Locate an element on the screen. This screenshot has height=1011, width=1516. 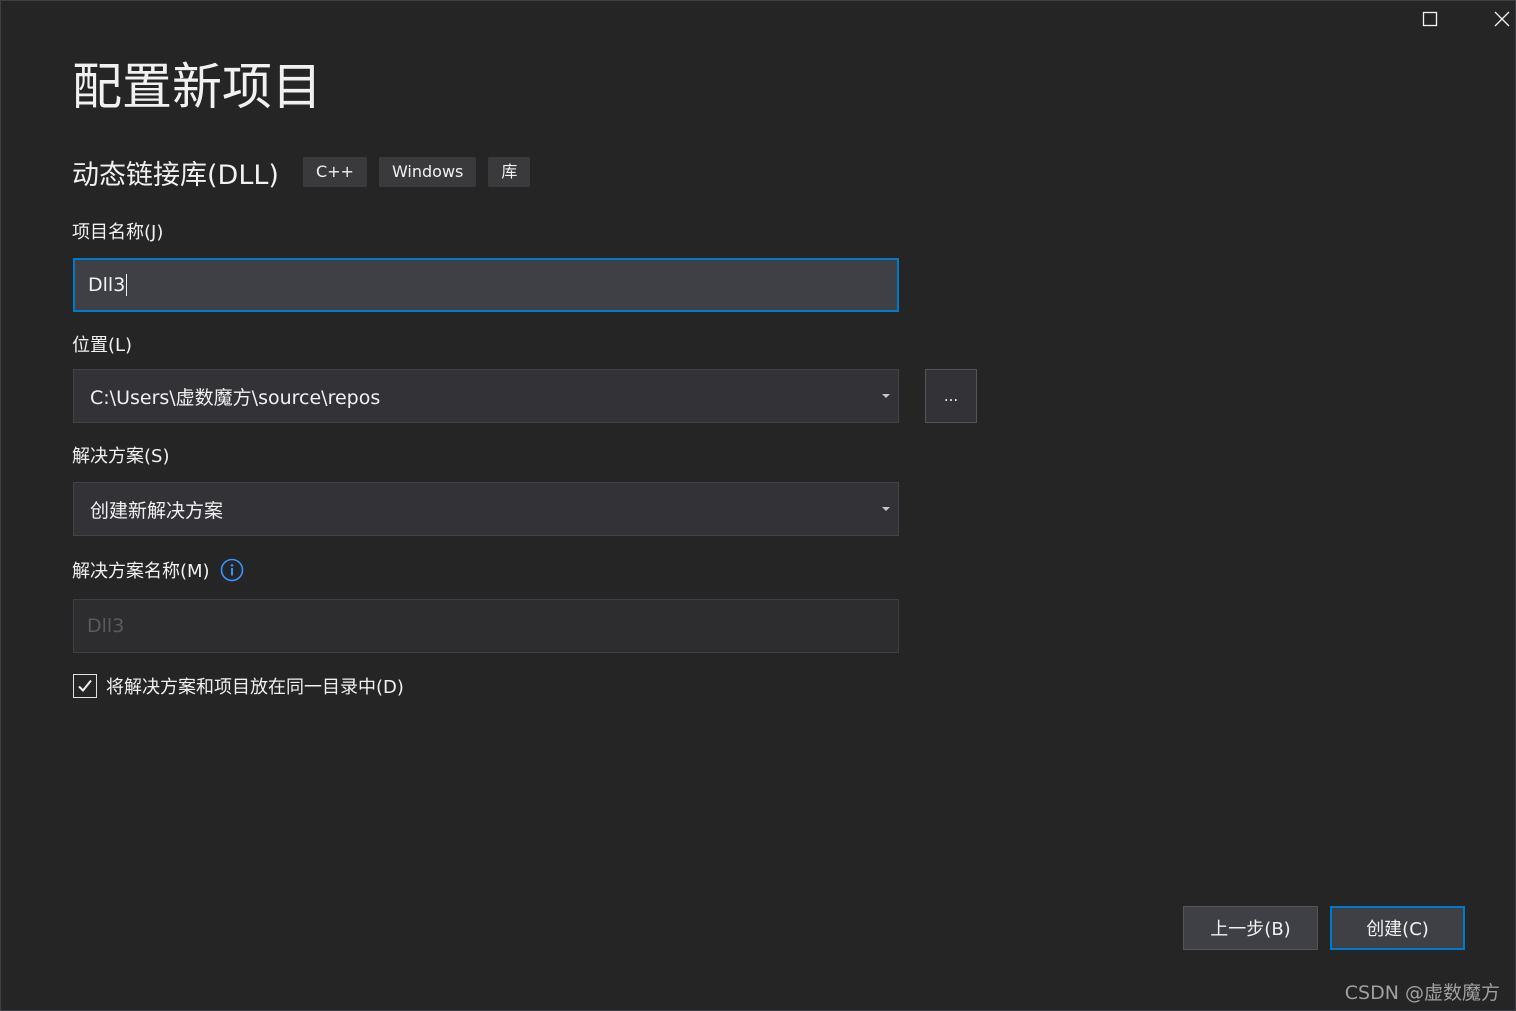
close-icon is located at coordinates (1502, 19).